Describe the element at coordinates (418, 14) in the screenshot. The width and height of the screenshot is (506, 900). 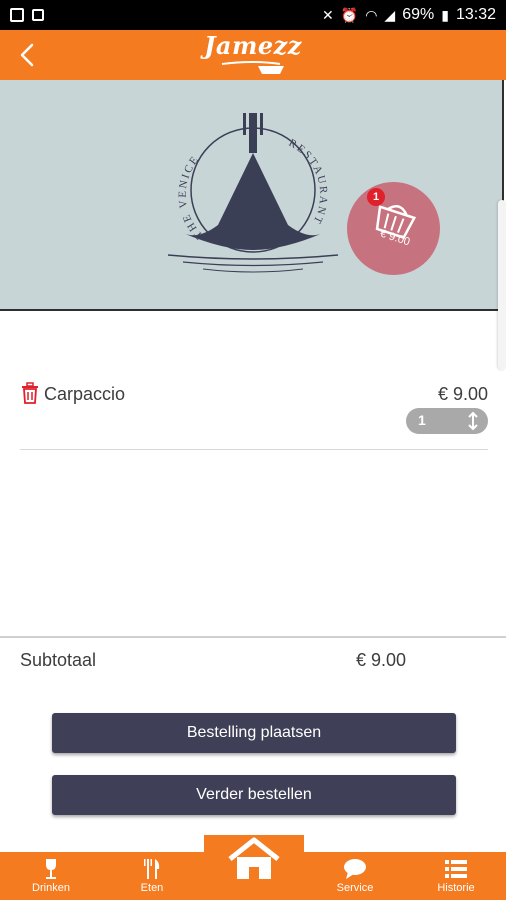
I see `battery-percent: 69%` at that location.